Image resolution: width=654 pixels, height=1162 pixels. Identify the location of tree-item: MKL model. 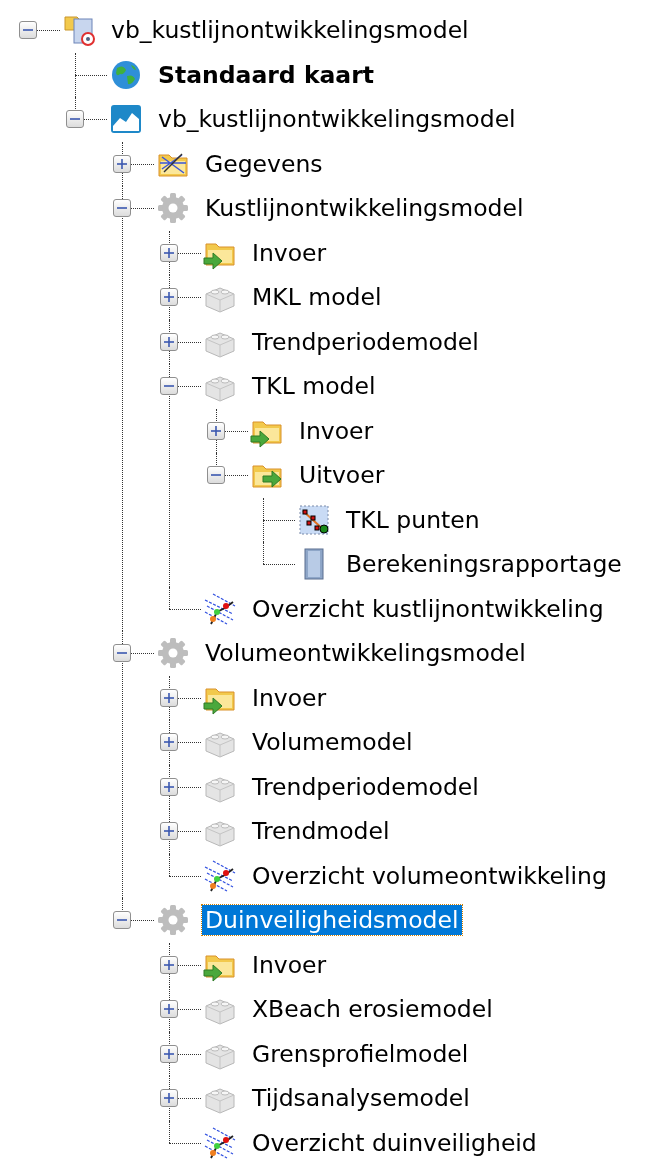
(317, 297).